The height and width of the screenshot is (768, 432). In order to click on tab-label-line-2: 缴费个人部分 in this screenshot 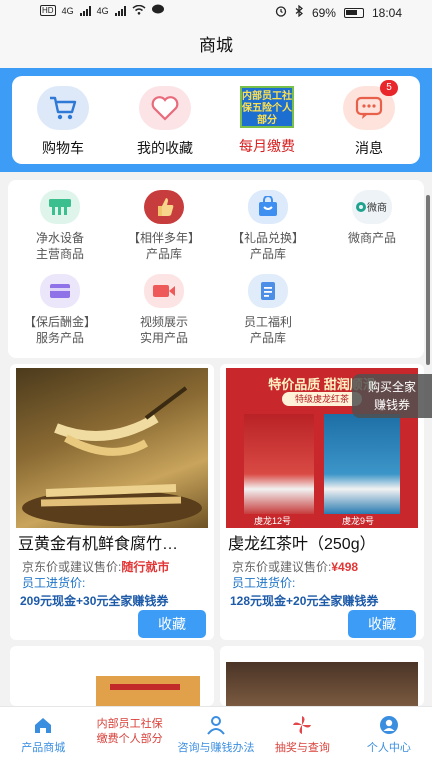, I will do `click(129, 739)`.